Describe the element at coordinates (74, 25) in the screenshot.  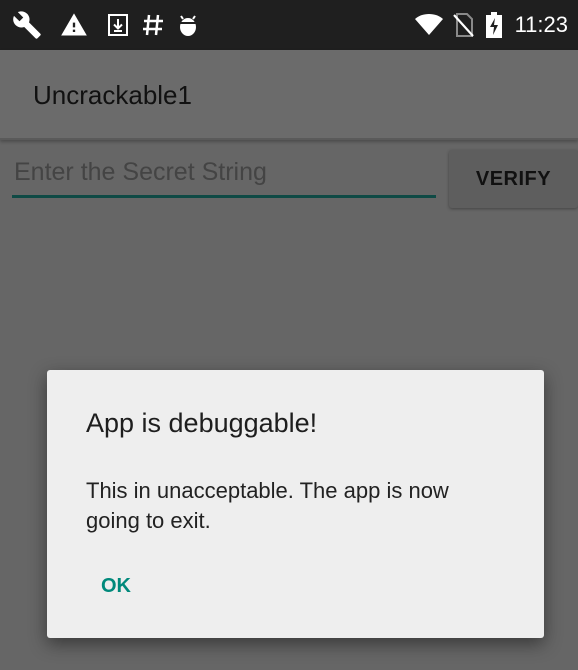
I see `warning-icon` at that location.